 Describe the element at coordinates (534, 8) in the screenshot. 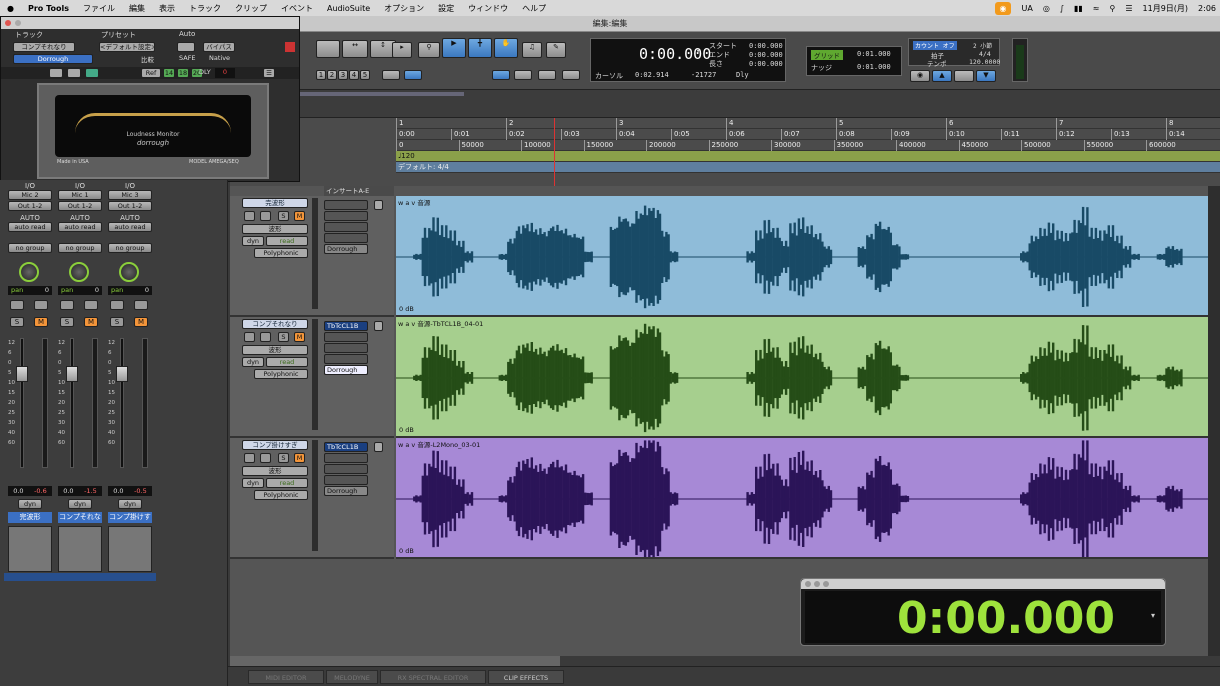

I see `menu-help: ヘルプ` at that location.